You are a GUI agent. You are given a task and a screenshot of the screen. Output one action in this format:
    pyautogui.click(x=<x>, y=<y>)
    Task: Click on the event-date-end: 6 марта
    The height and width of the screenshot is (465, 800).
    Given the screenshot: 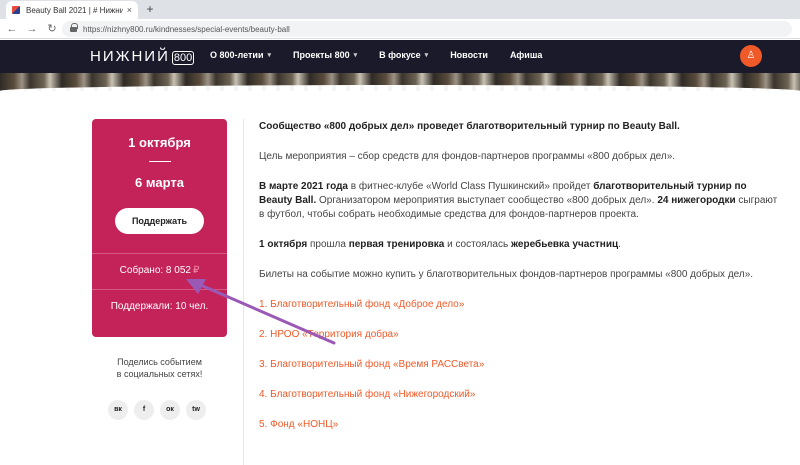 What is the action you would take?
    pyautogui.click(x=159, y=182)
    